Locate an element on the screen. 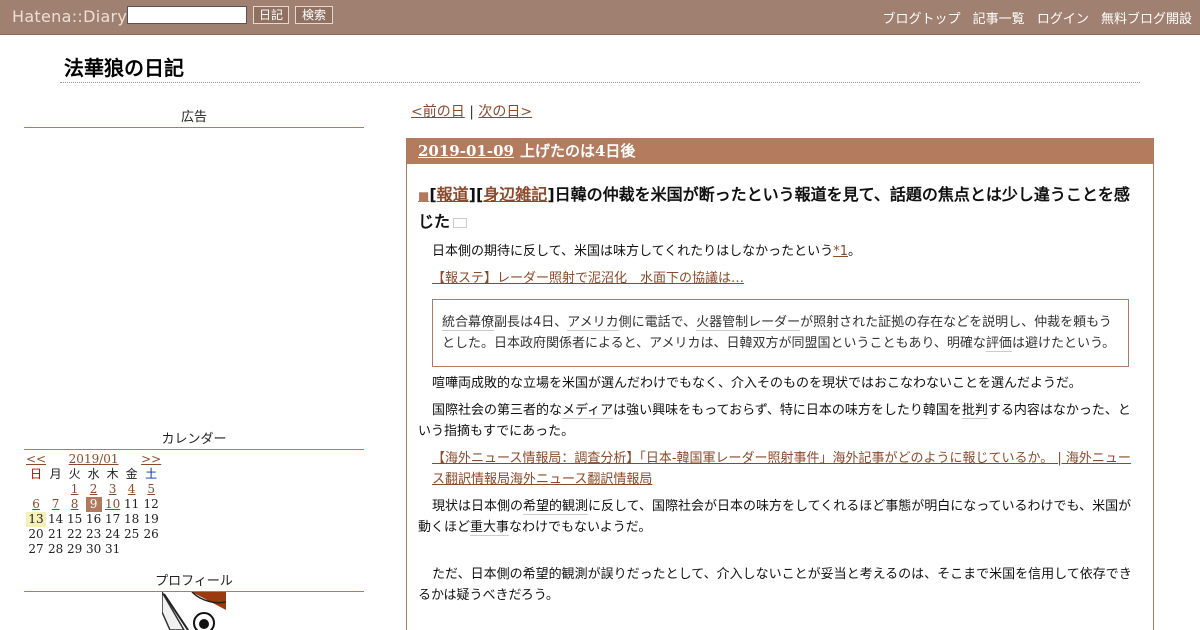 This screenshot has height=630, width=1200. calendar-prev-link: << is located at coordinates (36, 459).